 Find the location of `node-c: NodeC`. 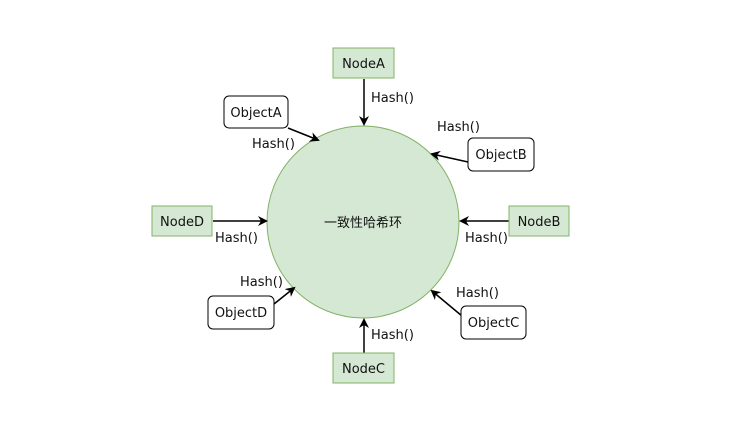

node-c: NodeC is located at coordinates (363, 368).